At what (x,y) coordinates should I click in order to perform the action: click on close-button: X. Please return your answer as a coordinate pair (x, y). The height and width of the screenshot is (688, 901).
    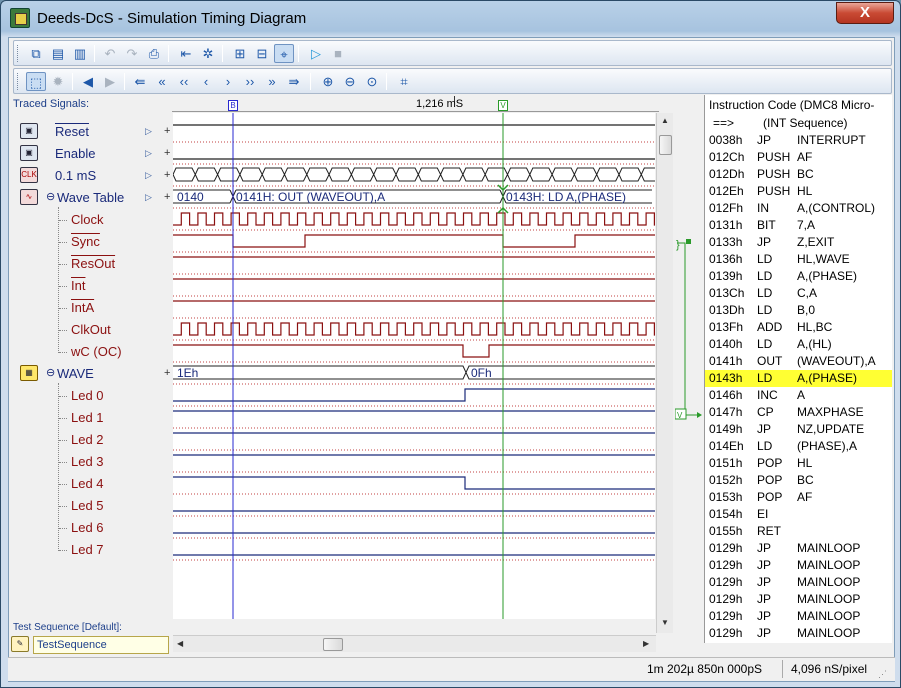
    Looking at the image, I should click on (865, 13).